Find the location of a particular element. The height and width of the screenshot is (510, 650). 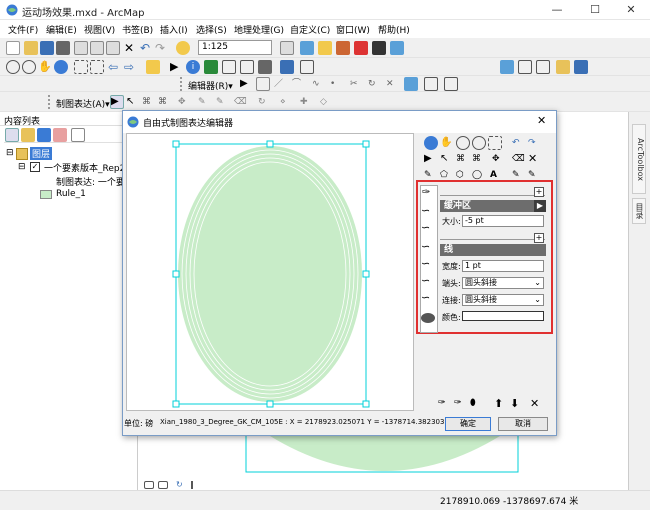

attributes-icon: ✕ is located at coordinates (393, 84).